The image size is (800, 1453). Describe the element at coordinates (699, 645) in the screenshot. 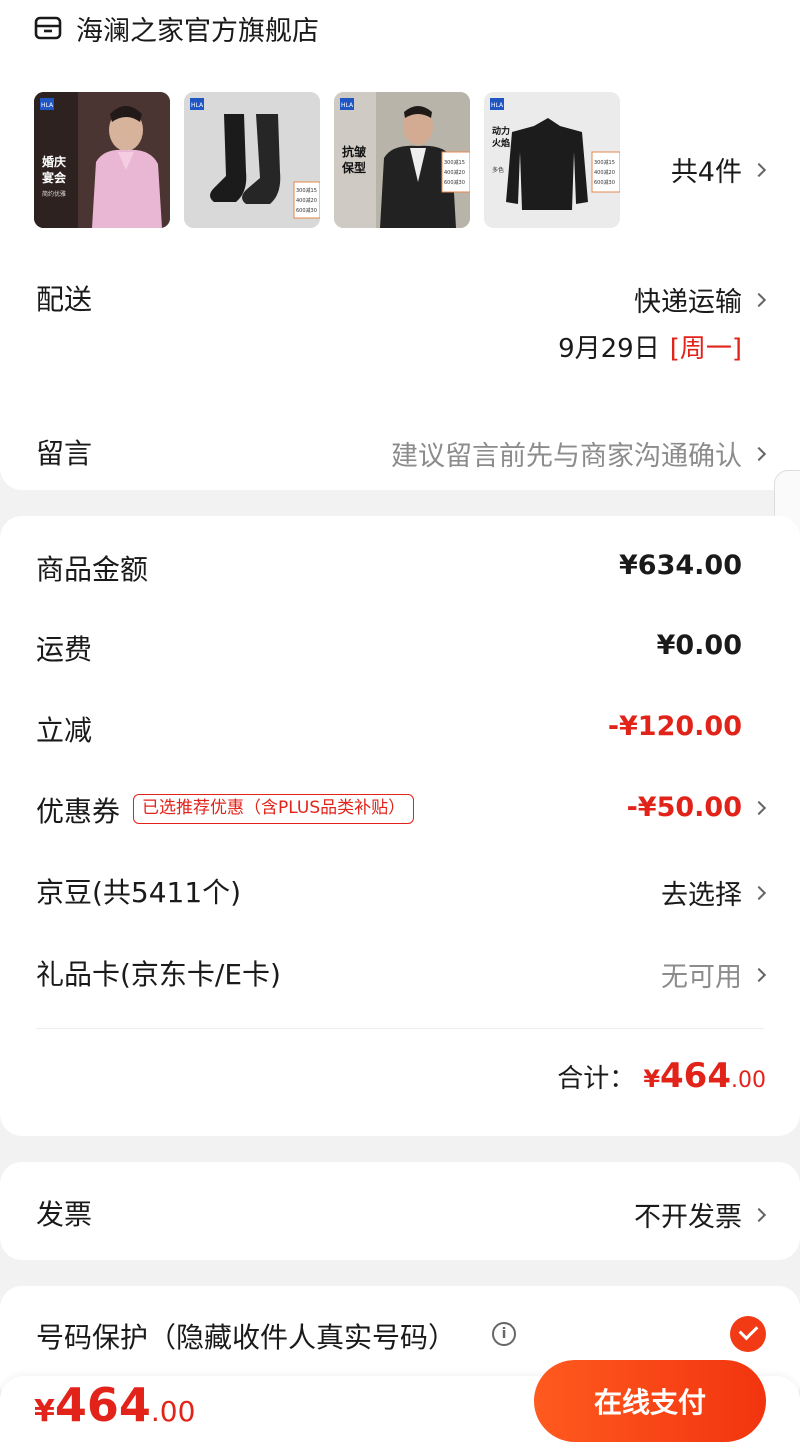

I see `shipping-value: ¥0.00` at that location.